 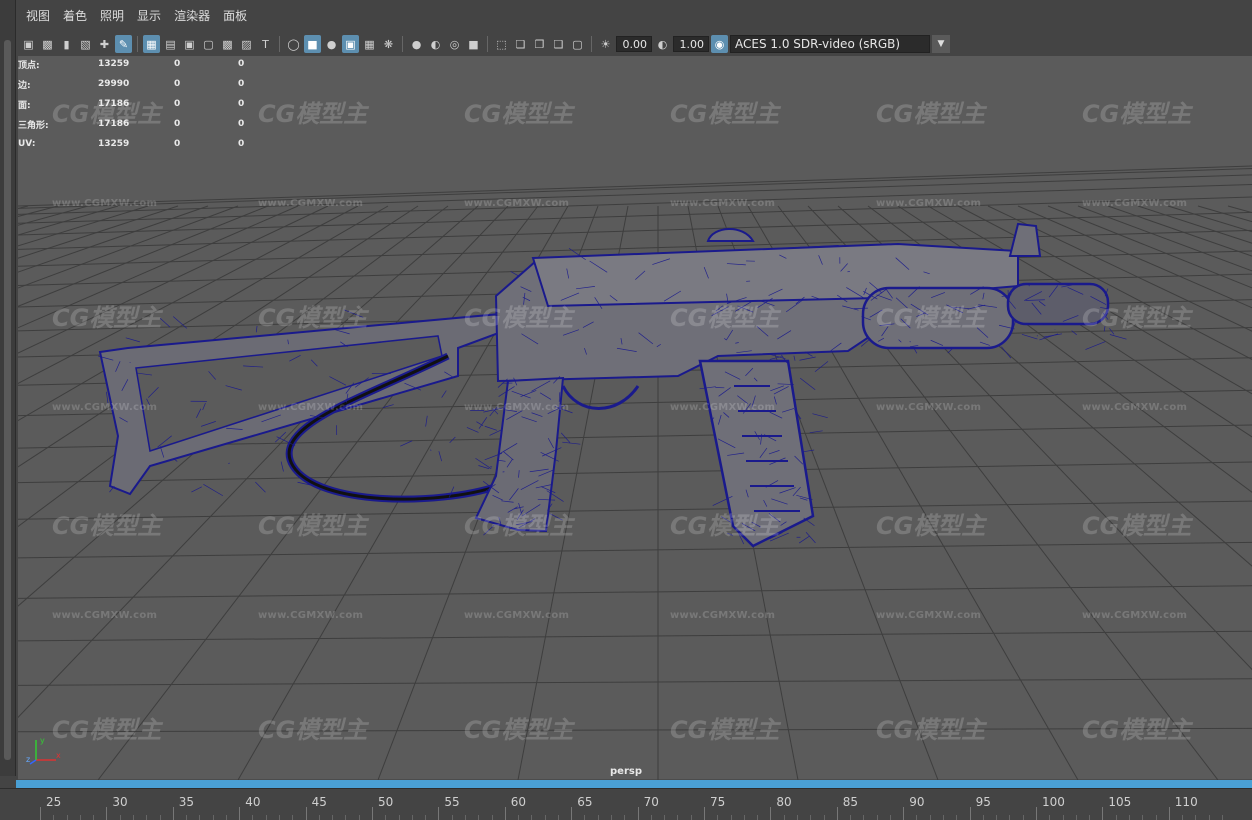 I want to click on menu-lighting: 照明, so click(x=112, y=15).